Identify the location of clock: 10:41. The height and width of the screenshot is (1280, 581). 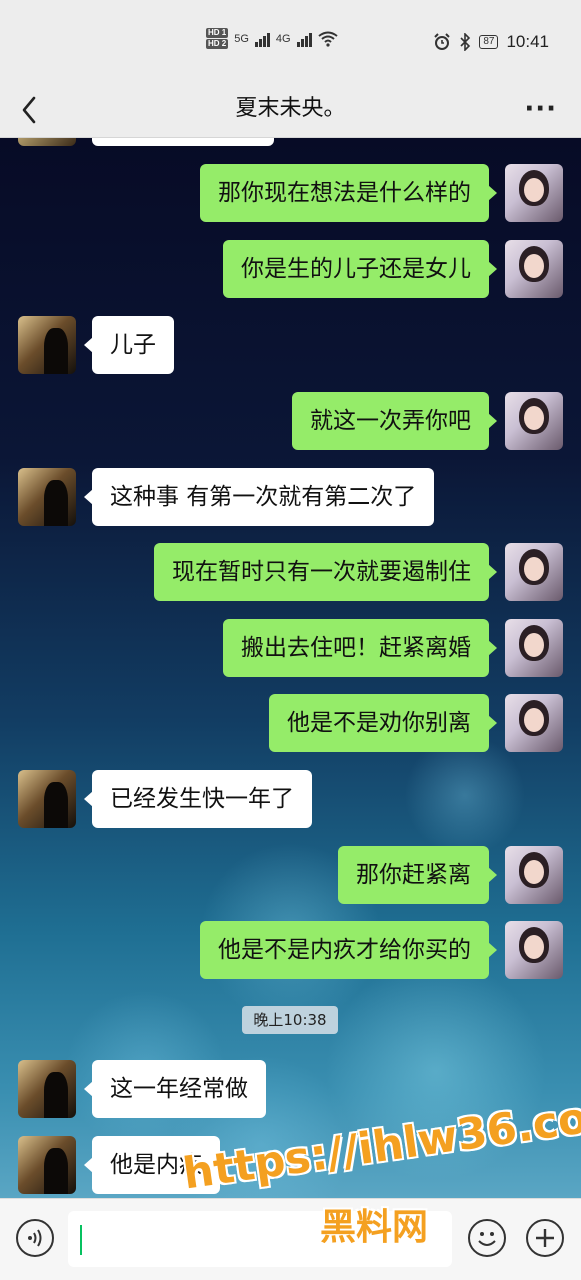
(527, 41).